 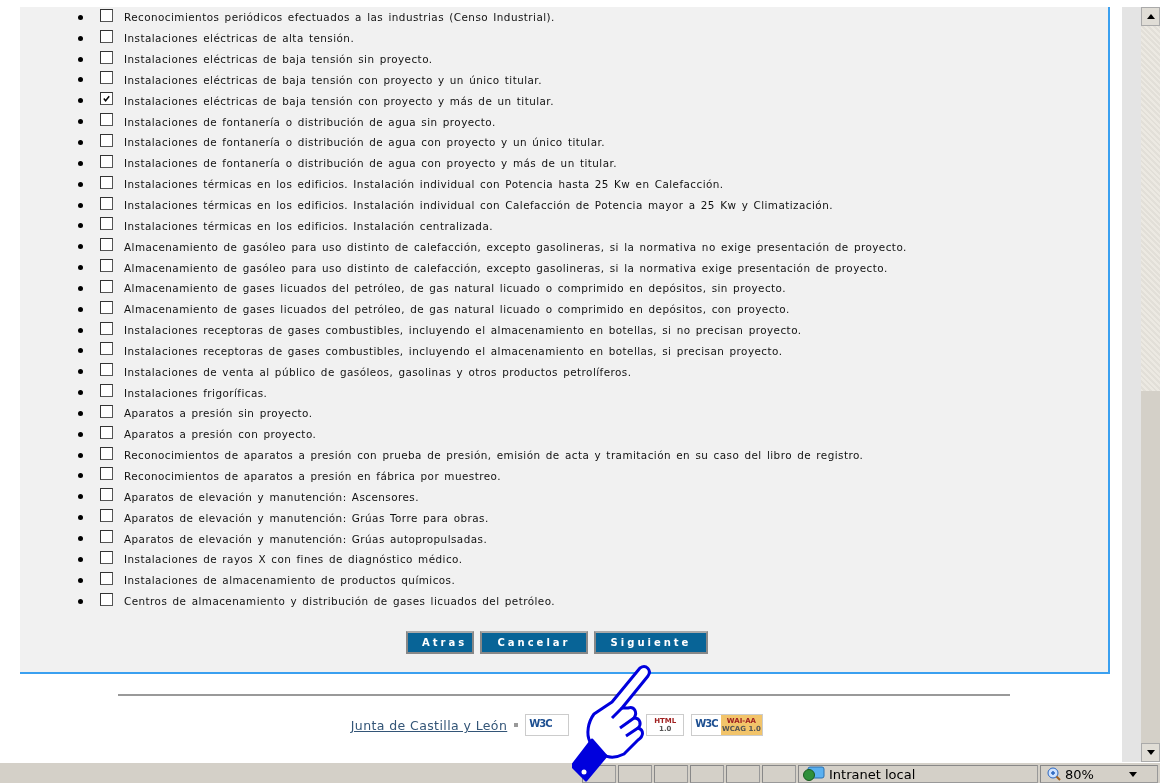 I want to click on scroll-down-icon, so click(x=1150, y=752).